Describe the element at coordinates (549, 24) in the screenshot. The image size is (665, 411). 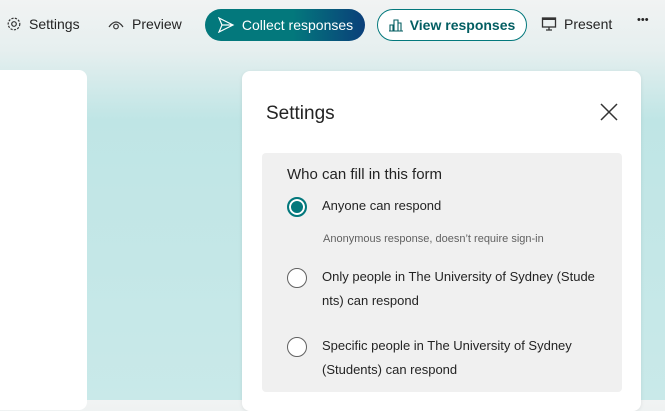
I see `monitor-icon` at that location.